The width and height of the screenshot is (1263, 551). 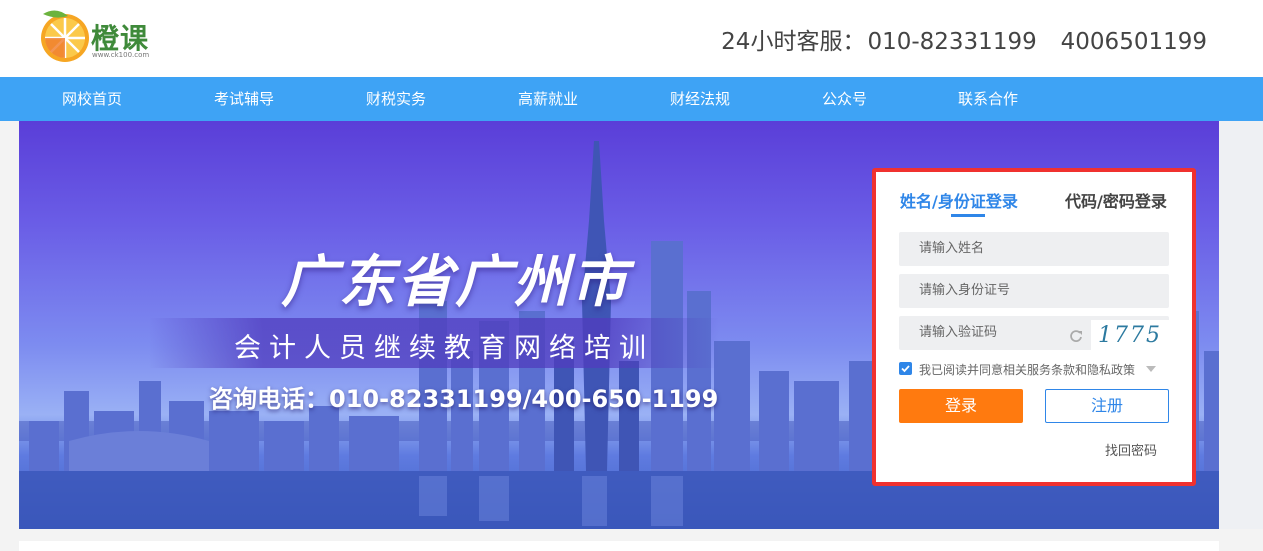 I want to click on name-input: 请输入姓名, so click(x=1034, y=249).